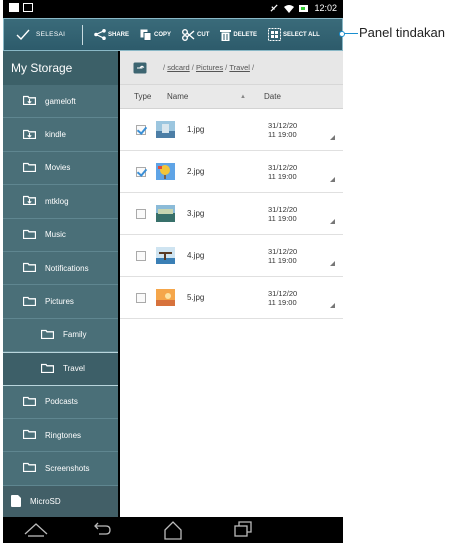  What do you see at coordinates (60, 202) in the screenshot?
I see `sidebar-item-mtklog: mtklog` at bounding box center [60, 202].